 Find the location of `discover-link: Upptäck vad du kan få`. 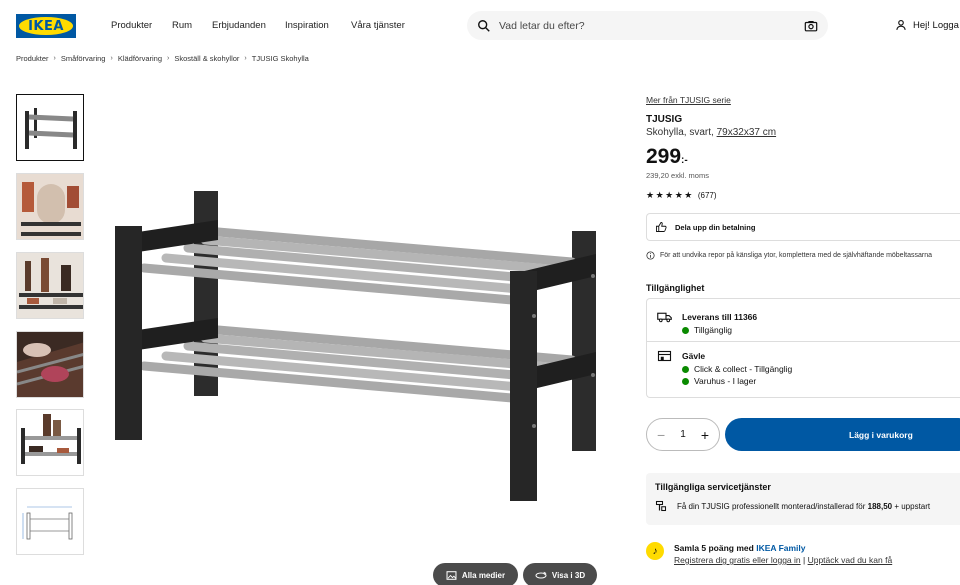

discover-link: Upptäck vad du kan få is located at coordinates (850, 560).